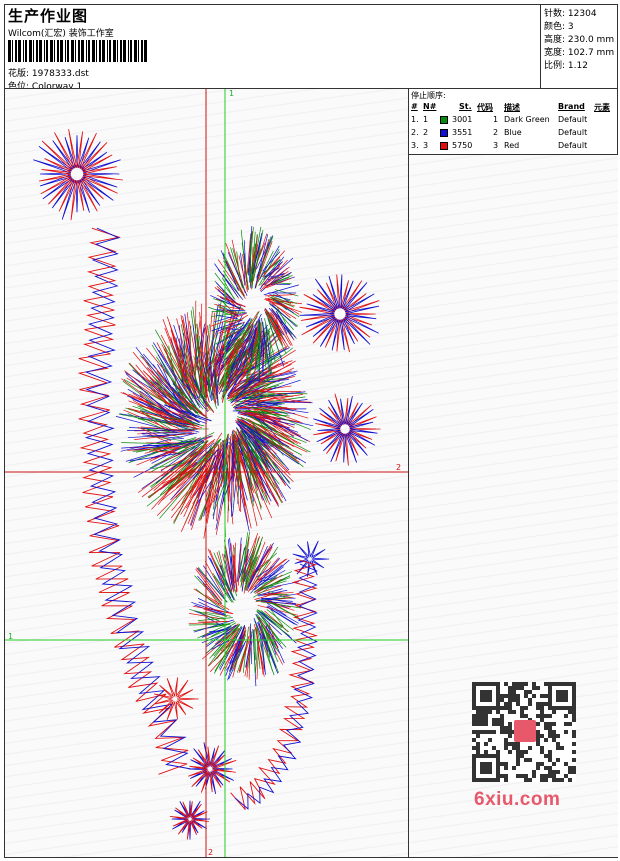 The image size is (620, 861). What do you see at coordinates (414, 106) in the screenshot?
I see `col-hash: #` at bounding box center [414, 106].